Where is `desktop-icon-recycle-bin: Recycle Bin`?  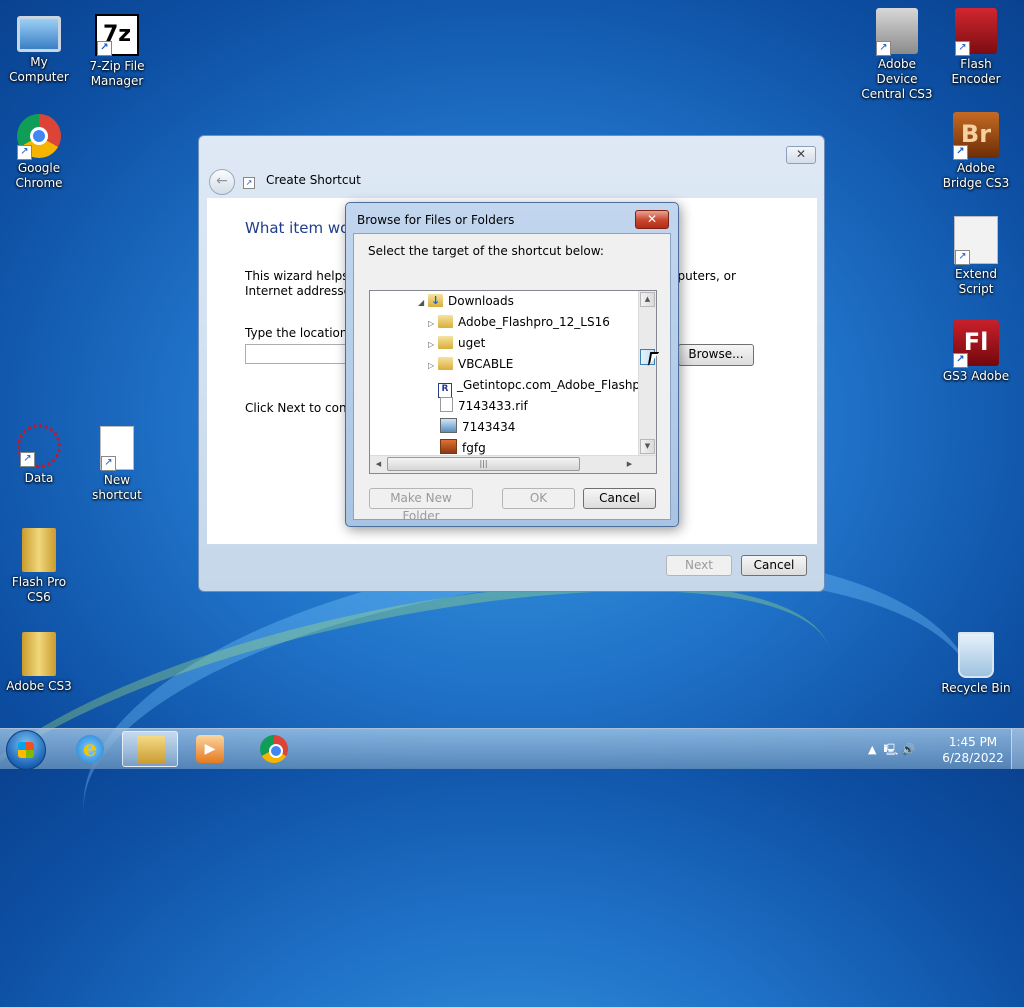 desktop-icon-recycle-bin: Recycle Bin is located at coordinates (976, 664).